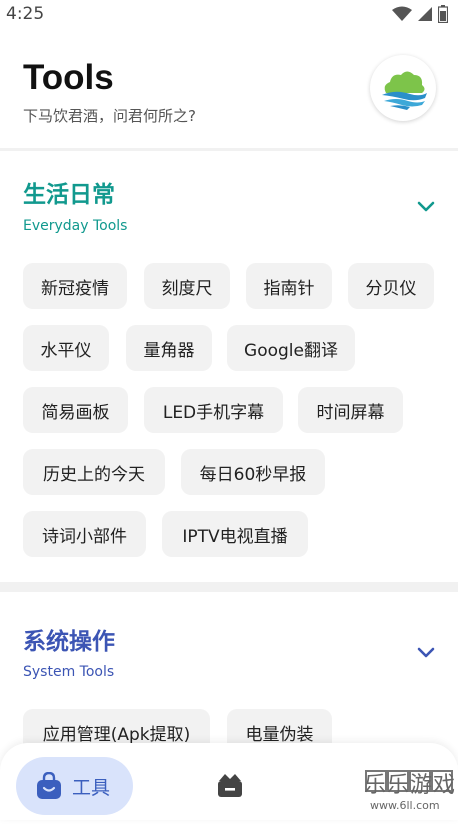 This screenshot has width=458, height=824. What do you see at coordinates (229, 14) in the screenshot?
I see `status-bar: 4:25` at bounding box center [229, 14].